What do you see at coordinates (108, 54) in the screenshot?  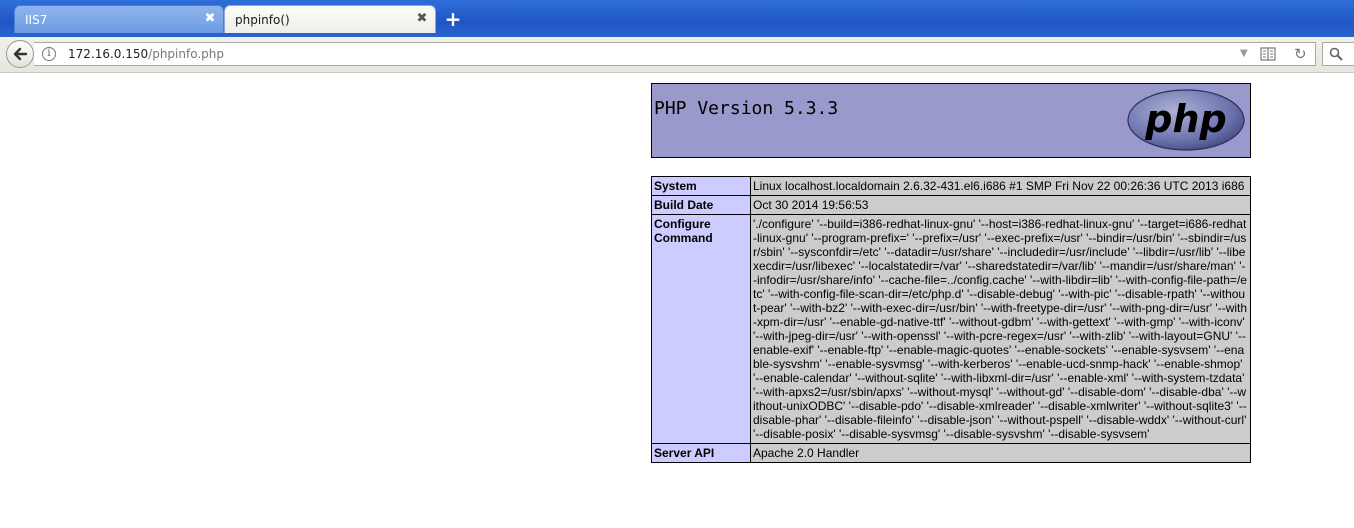 I see `url-host: 172.16.0.150` at bounding box center [108, 54].